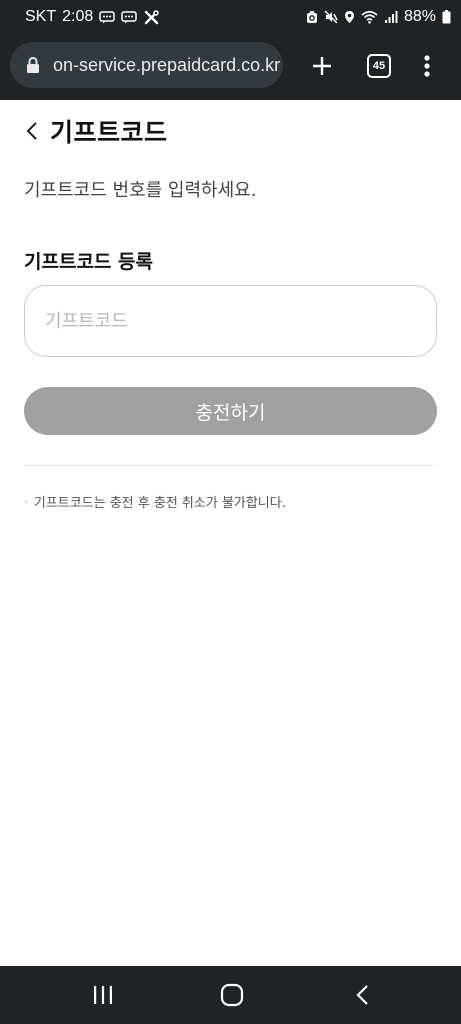 The width and height of the screenshot is (461, 1024). Describe the element at coordinates (88, 262) in the screenshot. I see `section-label: 기프트코드 등록` at that location.